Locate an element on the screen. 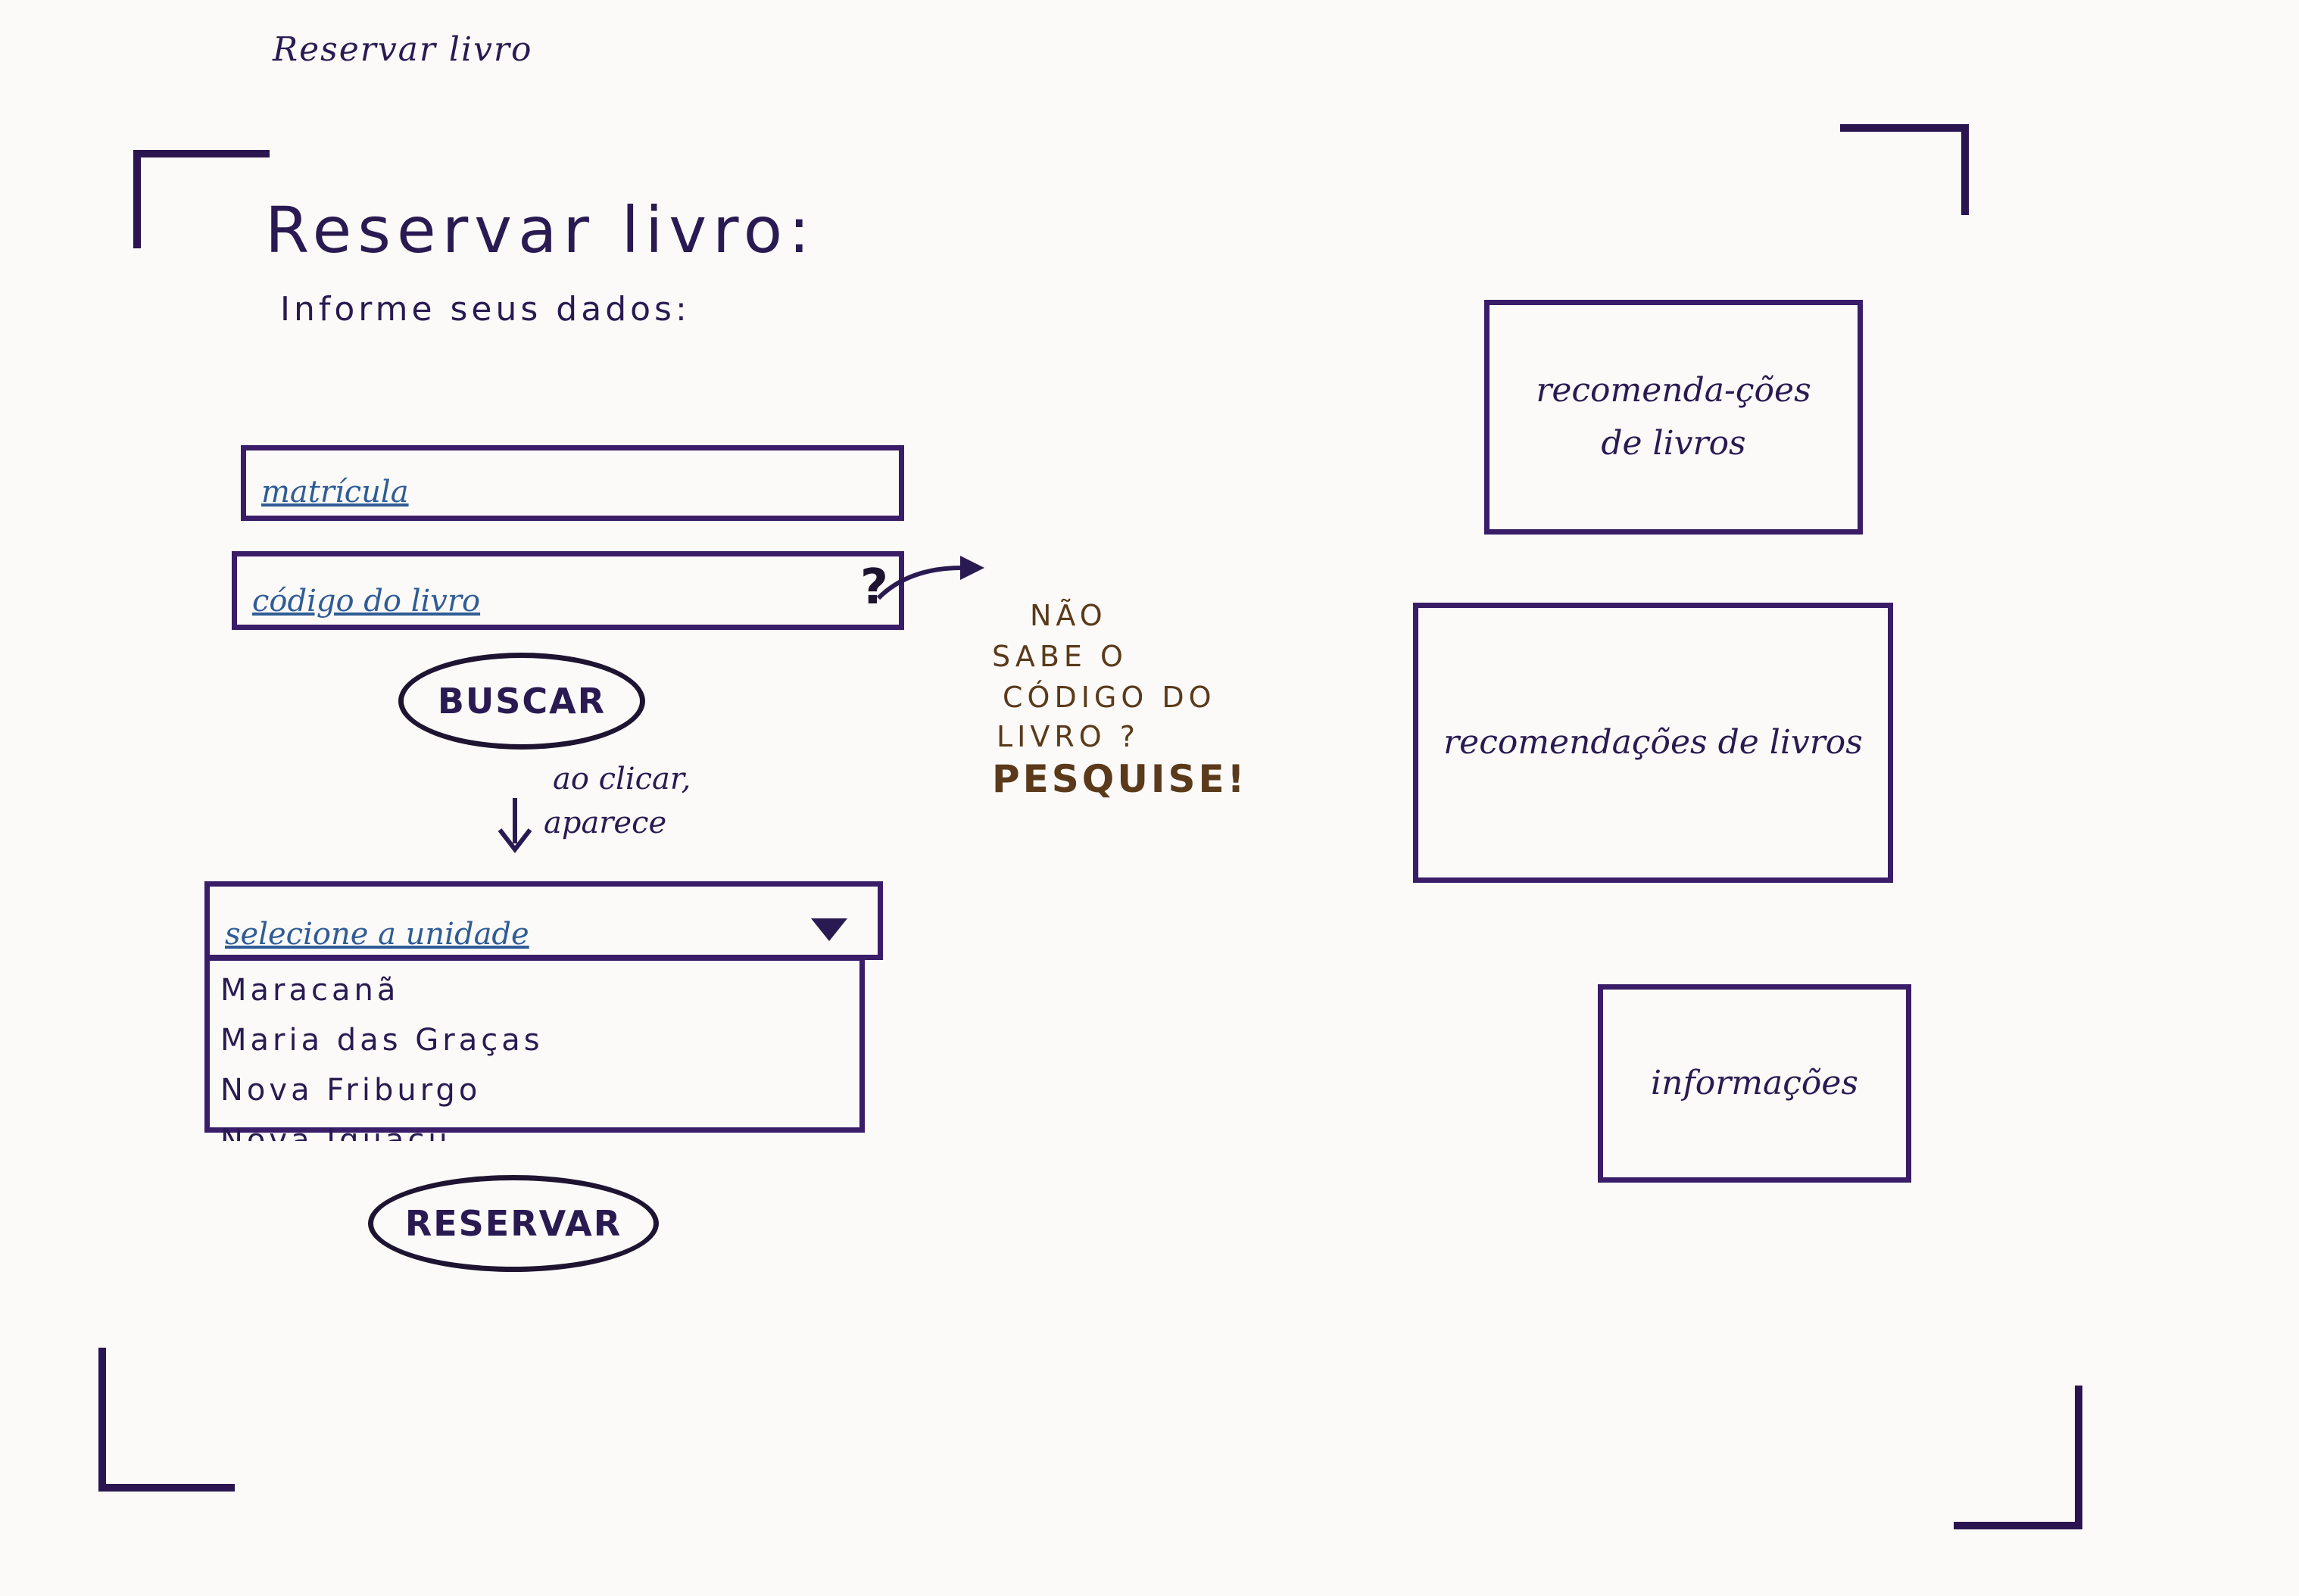  info-panel: informações is located at coordinates (1754, 1083).